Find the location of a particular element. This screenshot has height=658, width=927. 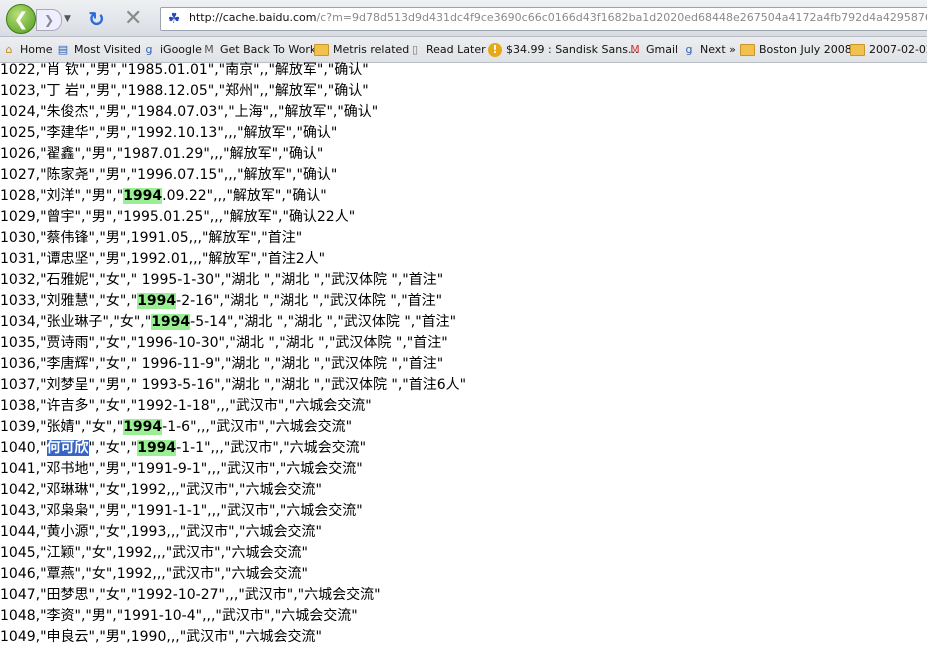

bookmark-label: Gmail is located at coordinates (662, 49).